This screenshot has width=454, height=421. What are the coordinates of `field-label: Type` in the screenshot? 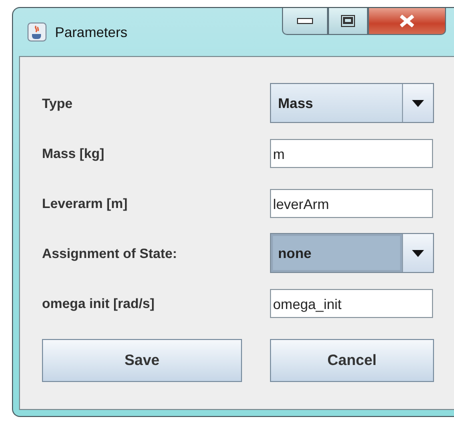 It's located at (58, 103).